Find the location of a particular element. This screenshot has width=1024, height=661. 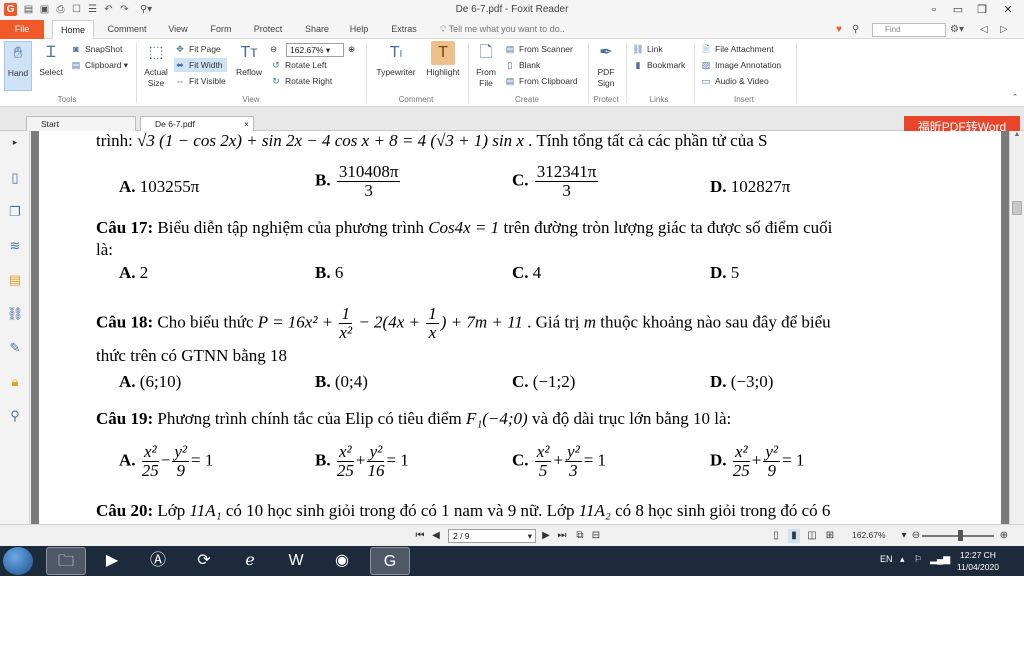

foxit-taskbar-icon: G is located at coordinates (390, 561).